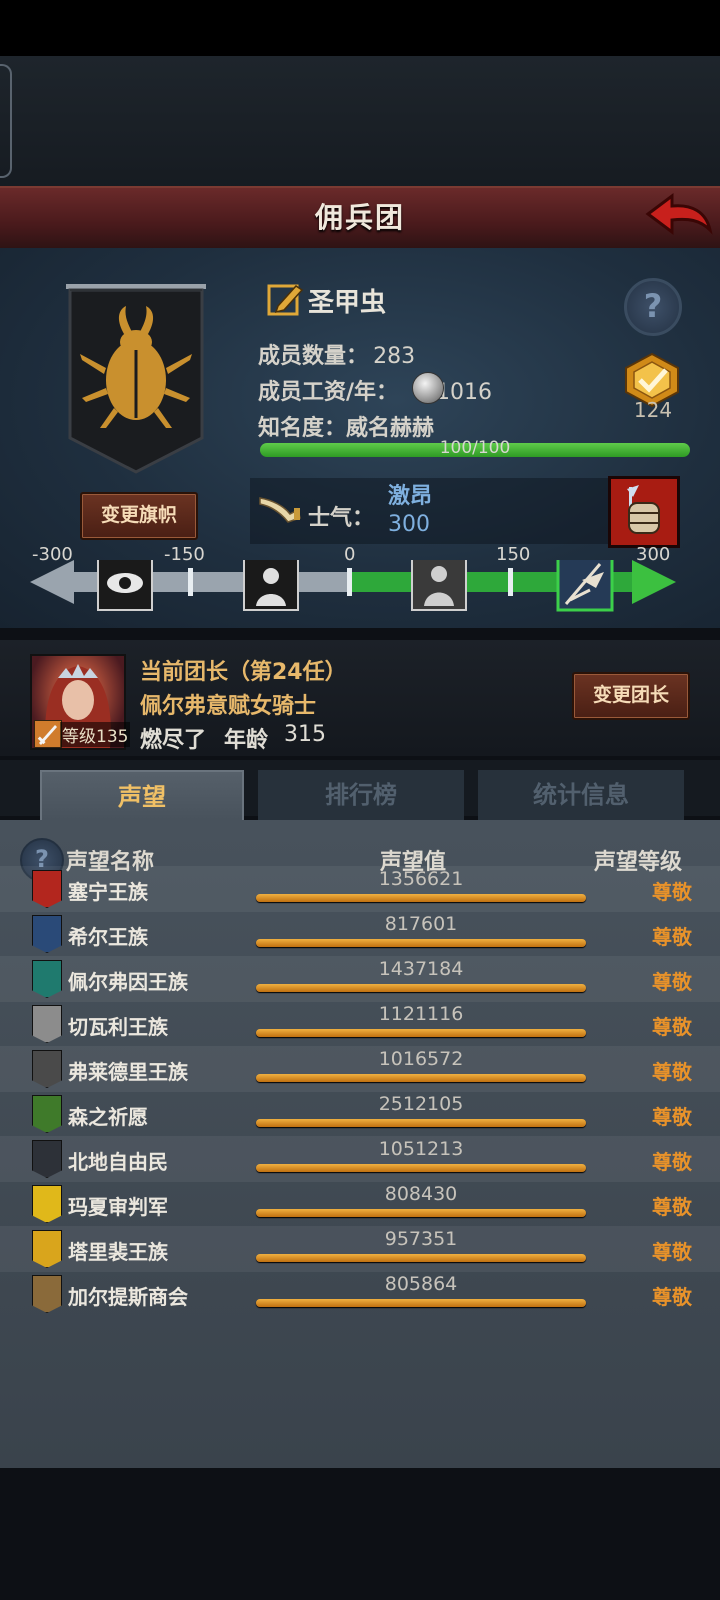 This screenshot has width=720, height=1600. Describe the element at coordinates (428, 388) in the screenshot. I see `coin-icon` at that location.